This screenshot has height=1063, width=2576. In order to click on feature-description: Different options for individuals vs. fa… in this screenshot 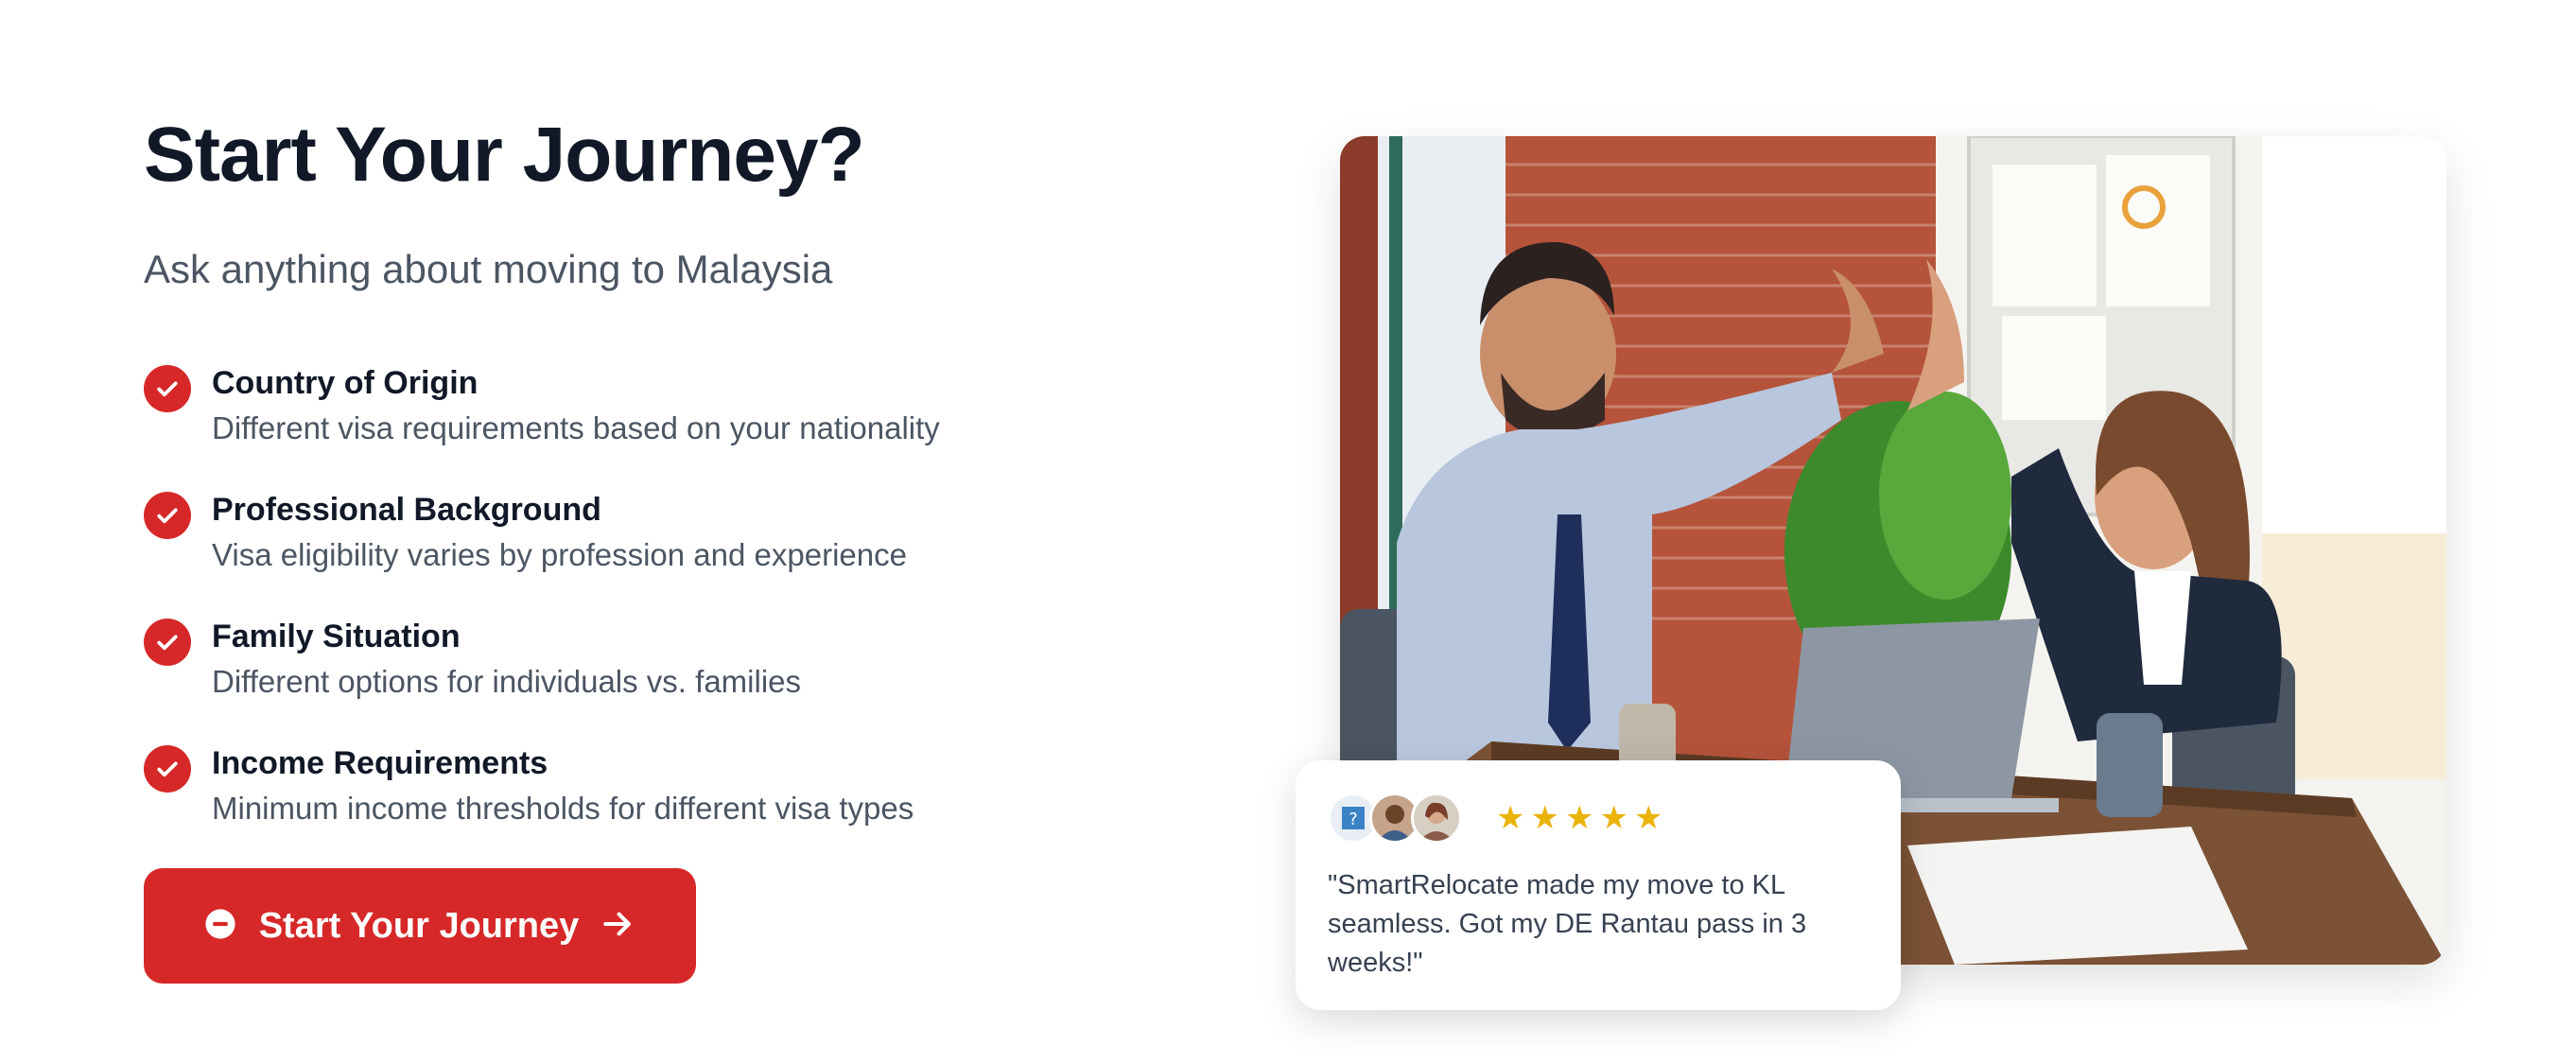, I will do `click(507, 681)`.